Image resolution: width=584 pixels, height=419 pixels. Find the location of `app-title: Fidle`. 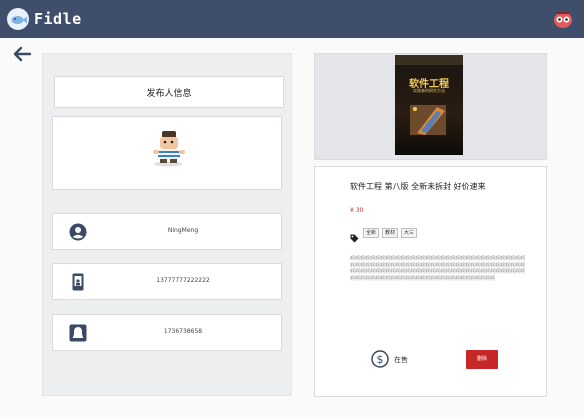

app-title: Fidle is located at coordinates (58, 19).